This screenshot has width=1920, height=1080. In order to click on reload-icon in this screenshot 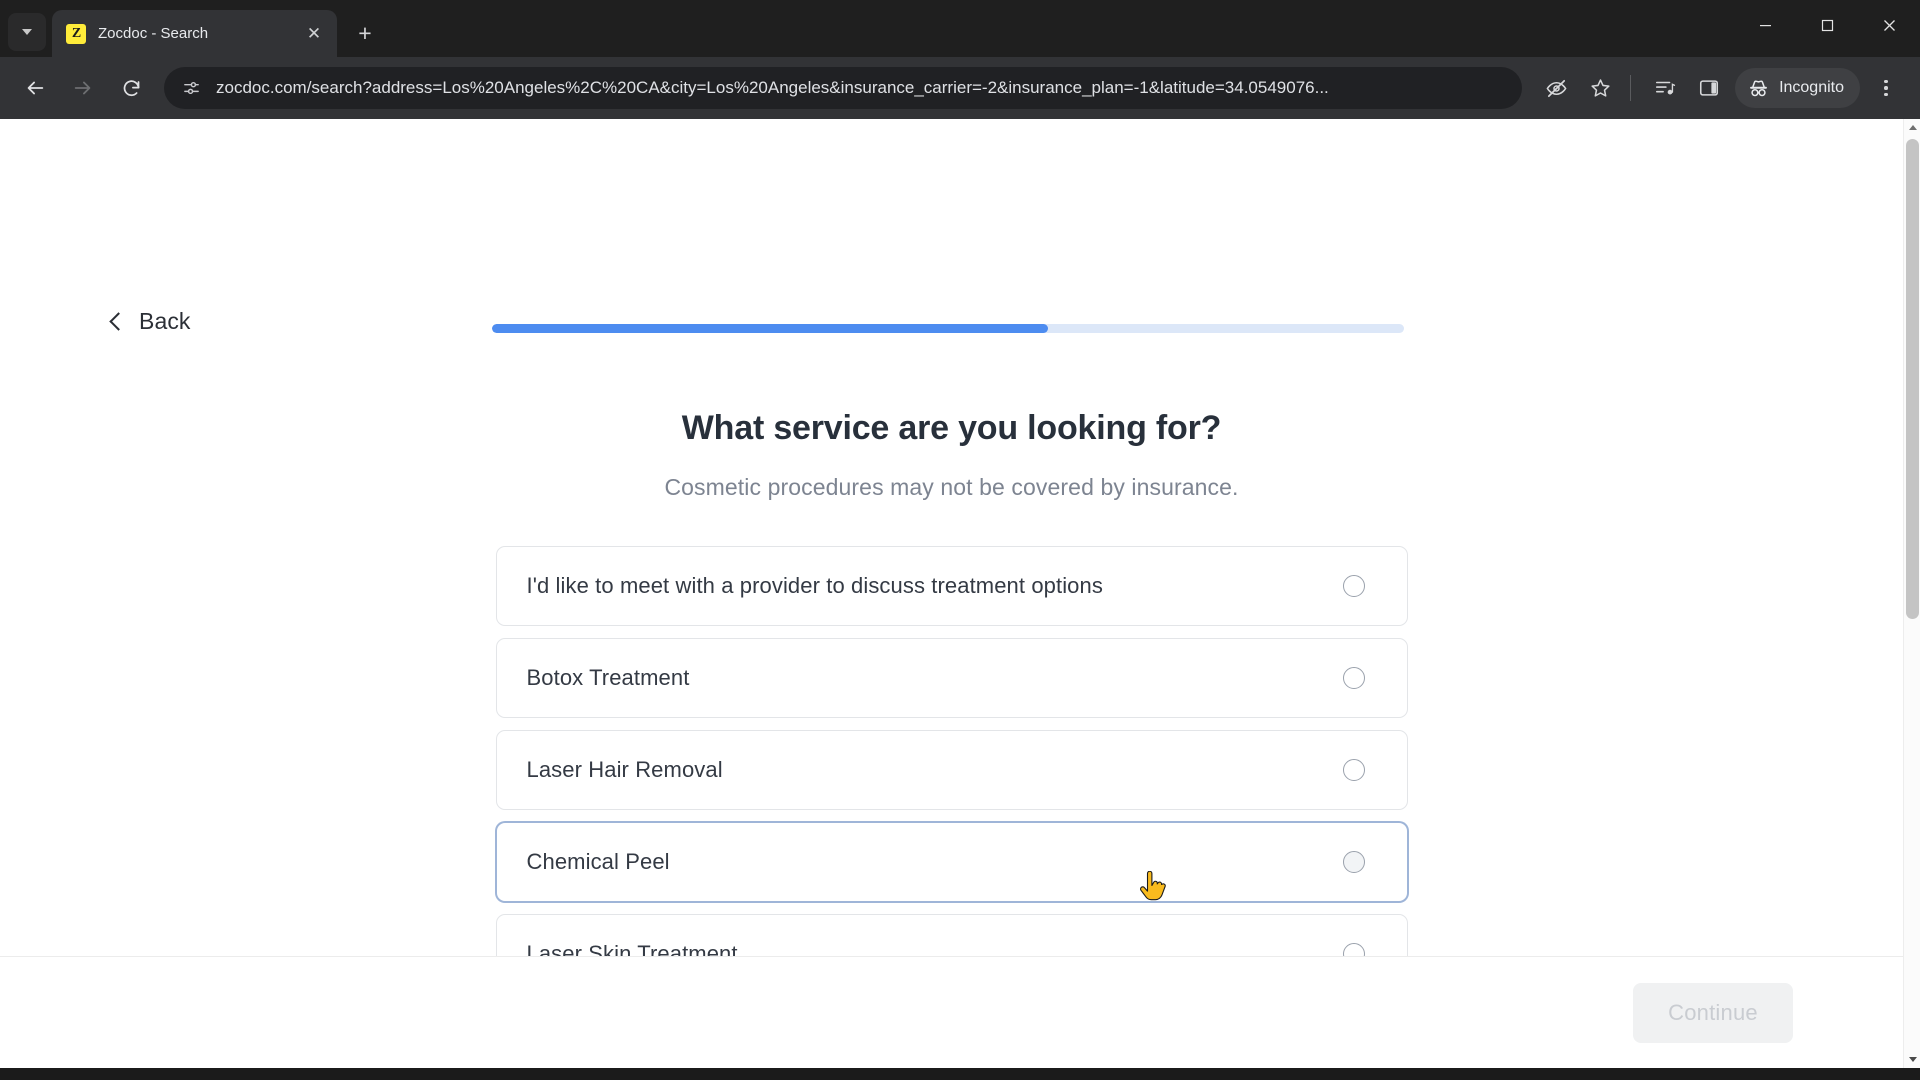, I will do `click(131, 87)`.